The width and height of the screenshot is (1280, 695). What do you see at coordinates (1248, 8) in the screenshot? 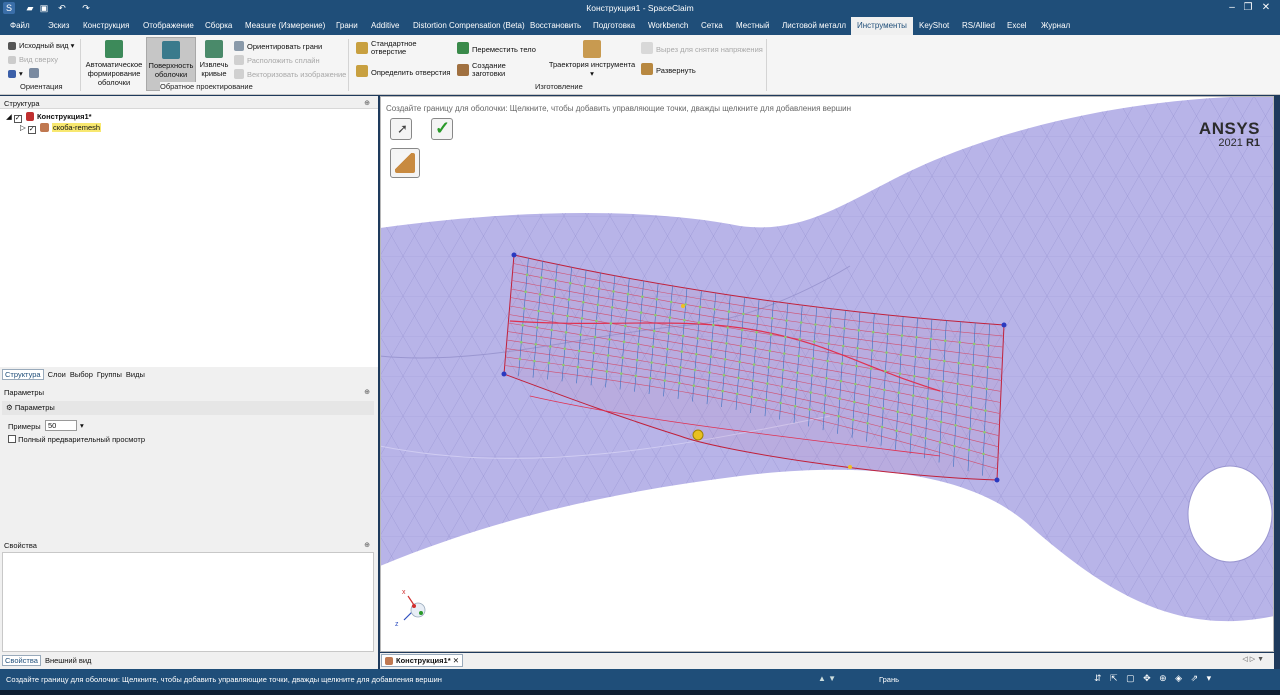
I see `restore-icon: ❐` at bounding box center [1248, 8].